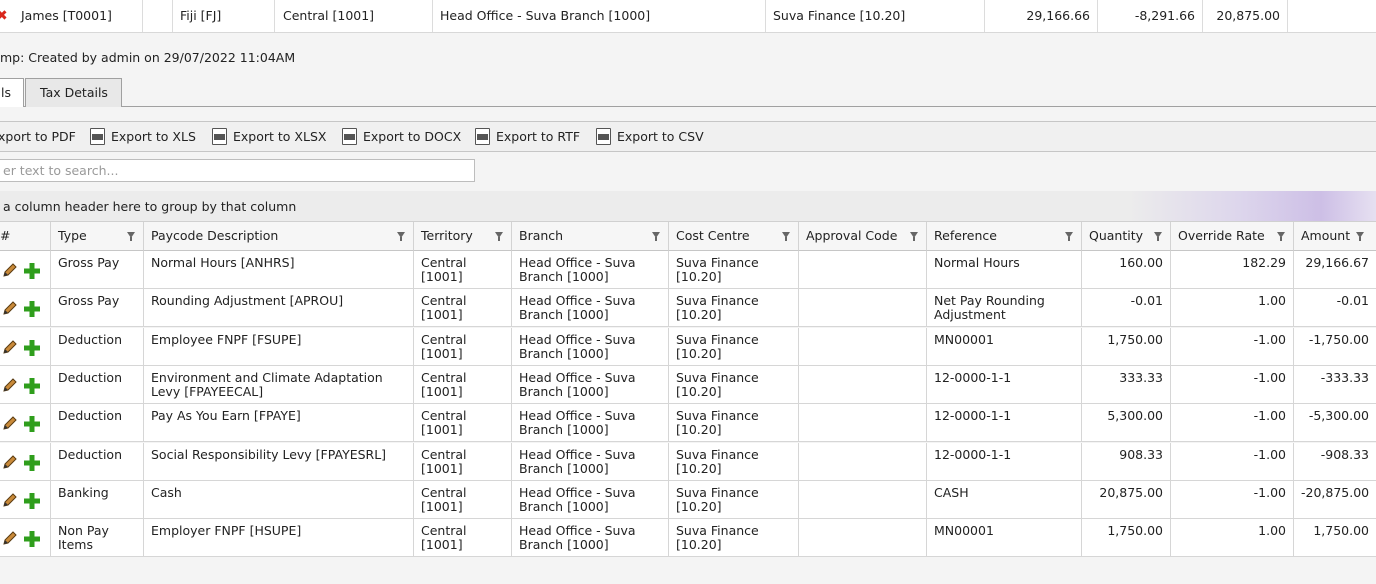 Image resolution: width=1376 pixels, height=584 pixels. Describe the element at coordinates (354, 16) in the screenshot. I see `summary-territory: Central [1001]` at that location.